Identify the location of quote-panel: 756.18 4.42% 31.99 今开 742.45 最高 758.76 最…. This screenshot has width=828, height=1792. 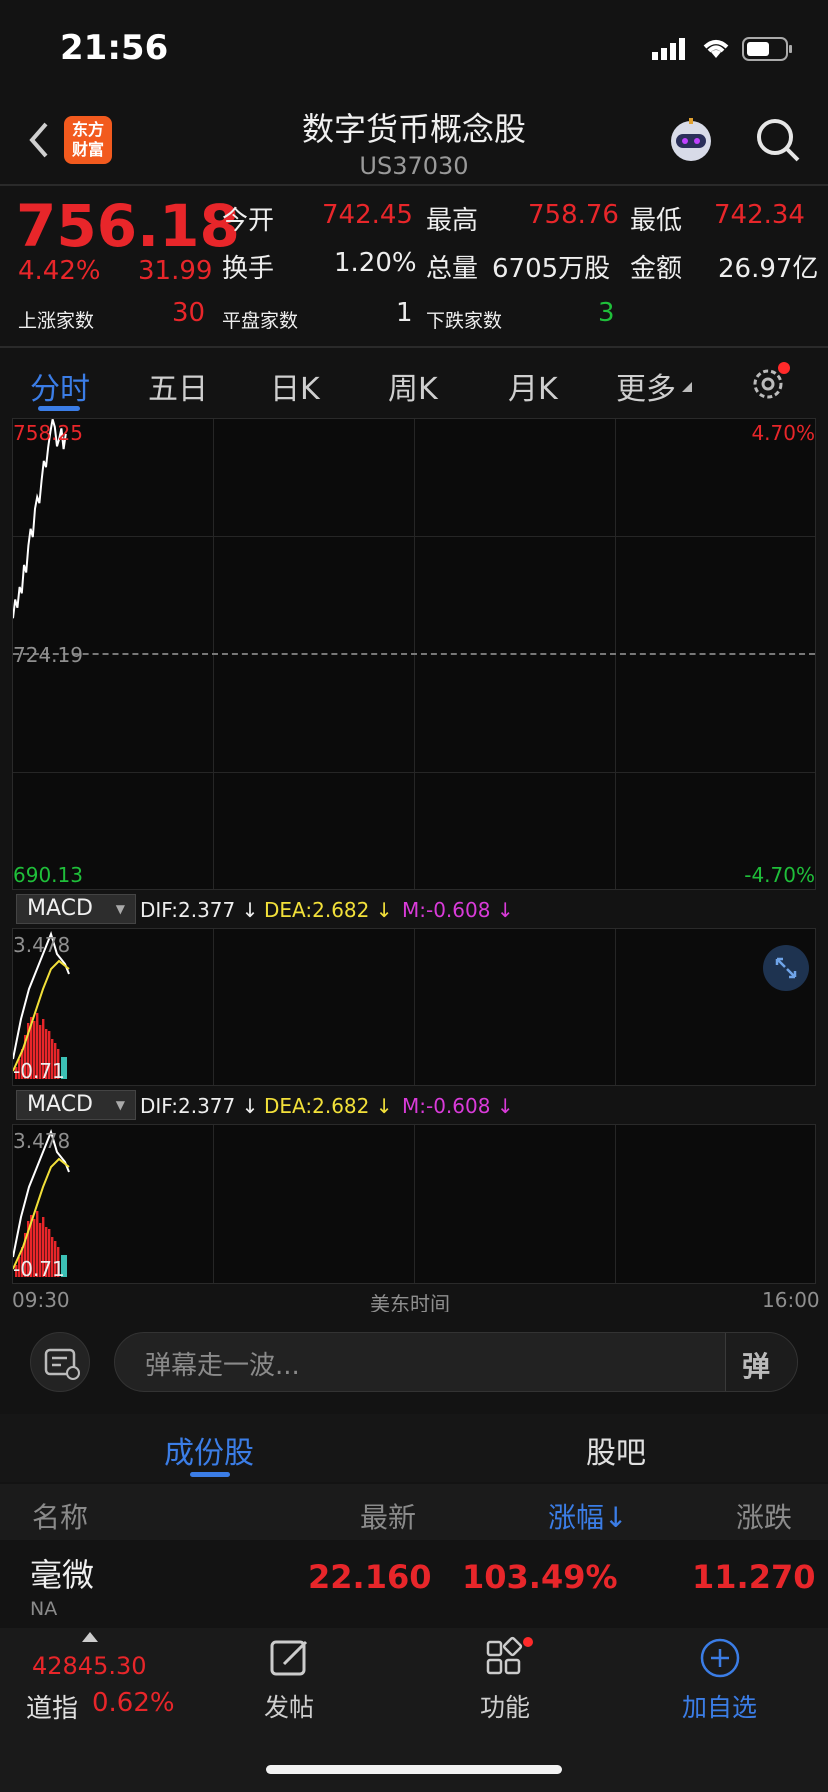
(414, 266).